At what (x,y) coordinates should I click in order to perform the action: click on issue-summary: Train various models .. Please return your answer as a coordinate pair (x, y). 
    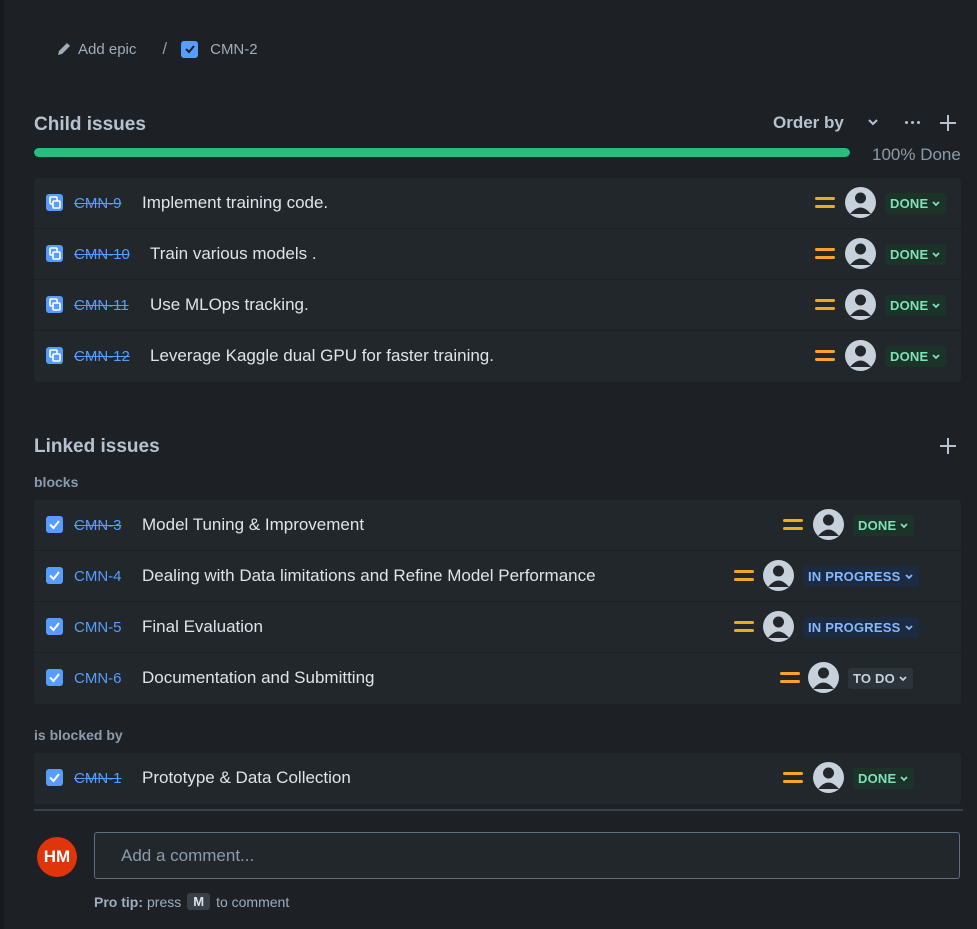
    Looking at the image, I should click on (233, 254).